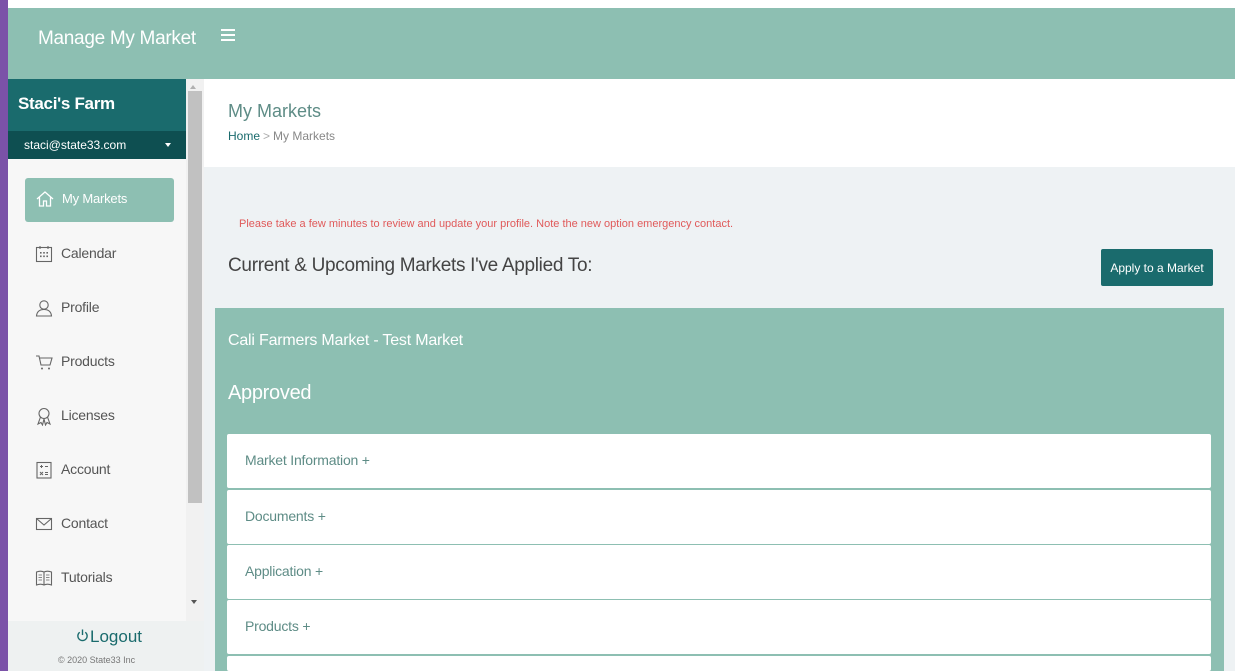 The image size is (1235, 671). I want to click on copyright-text: © 2020 State33 Inc, so click(97, 660).